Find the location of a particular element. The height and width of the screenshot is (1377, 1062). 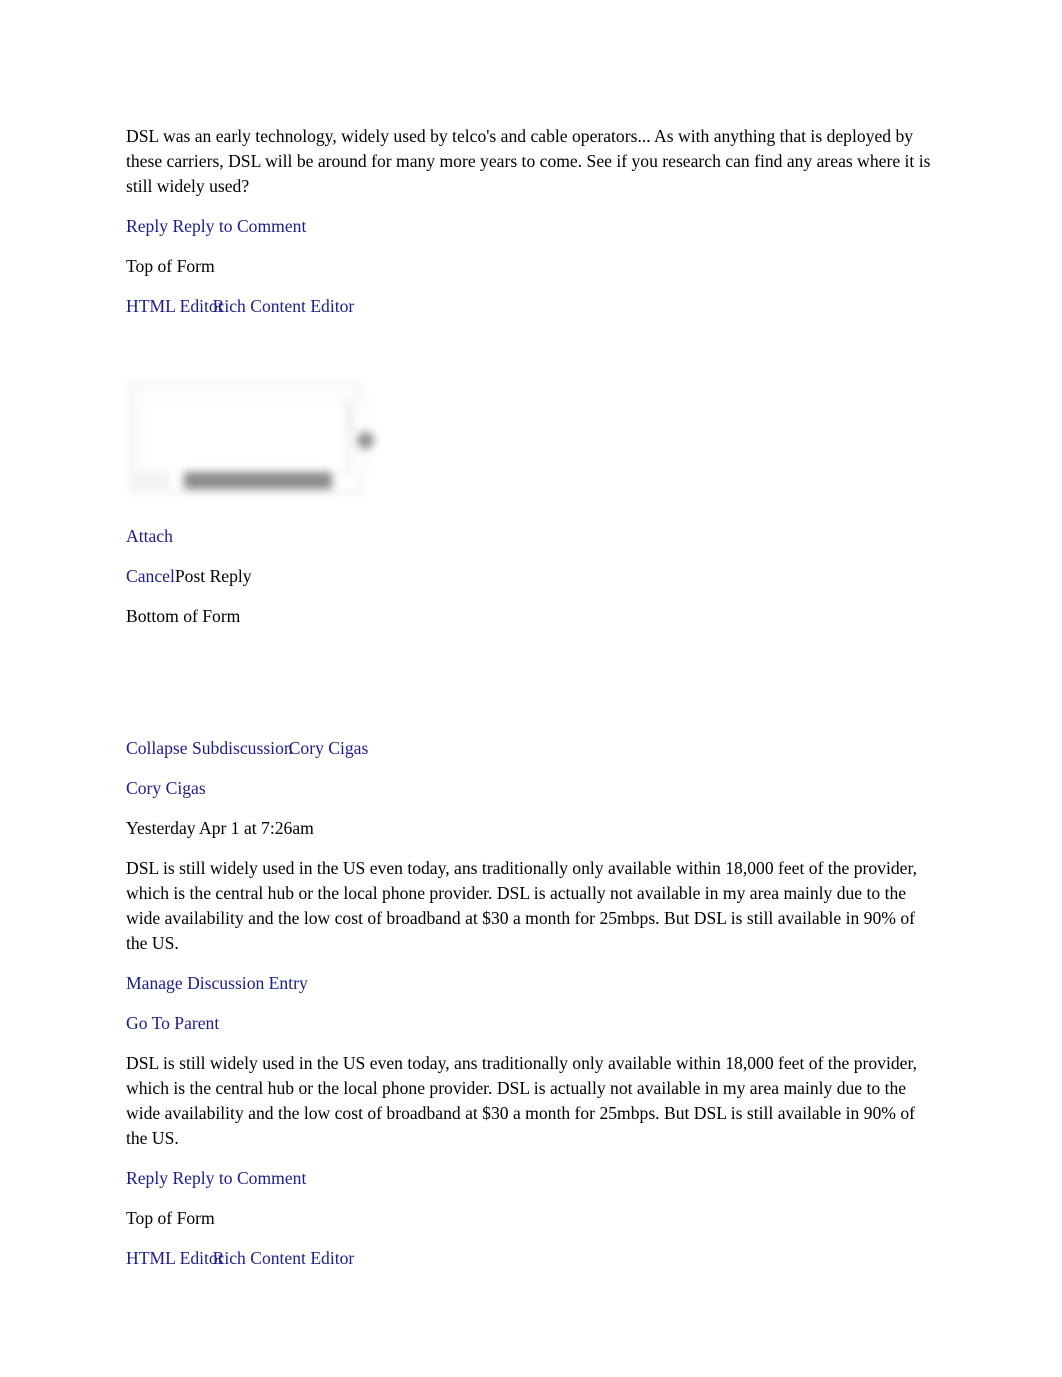

post-reply-button: Post Reply is located at coordinates (213, 576).